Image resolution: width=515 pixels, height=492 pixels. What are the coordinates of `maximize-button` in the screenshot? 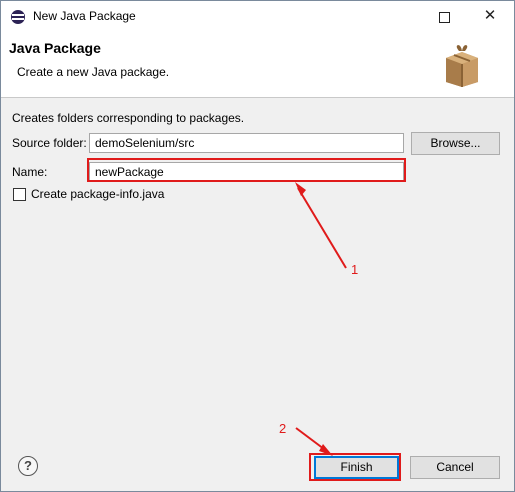 It's located at (444, 16).